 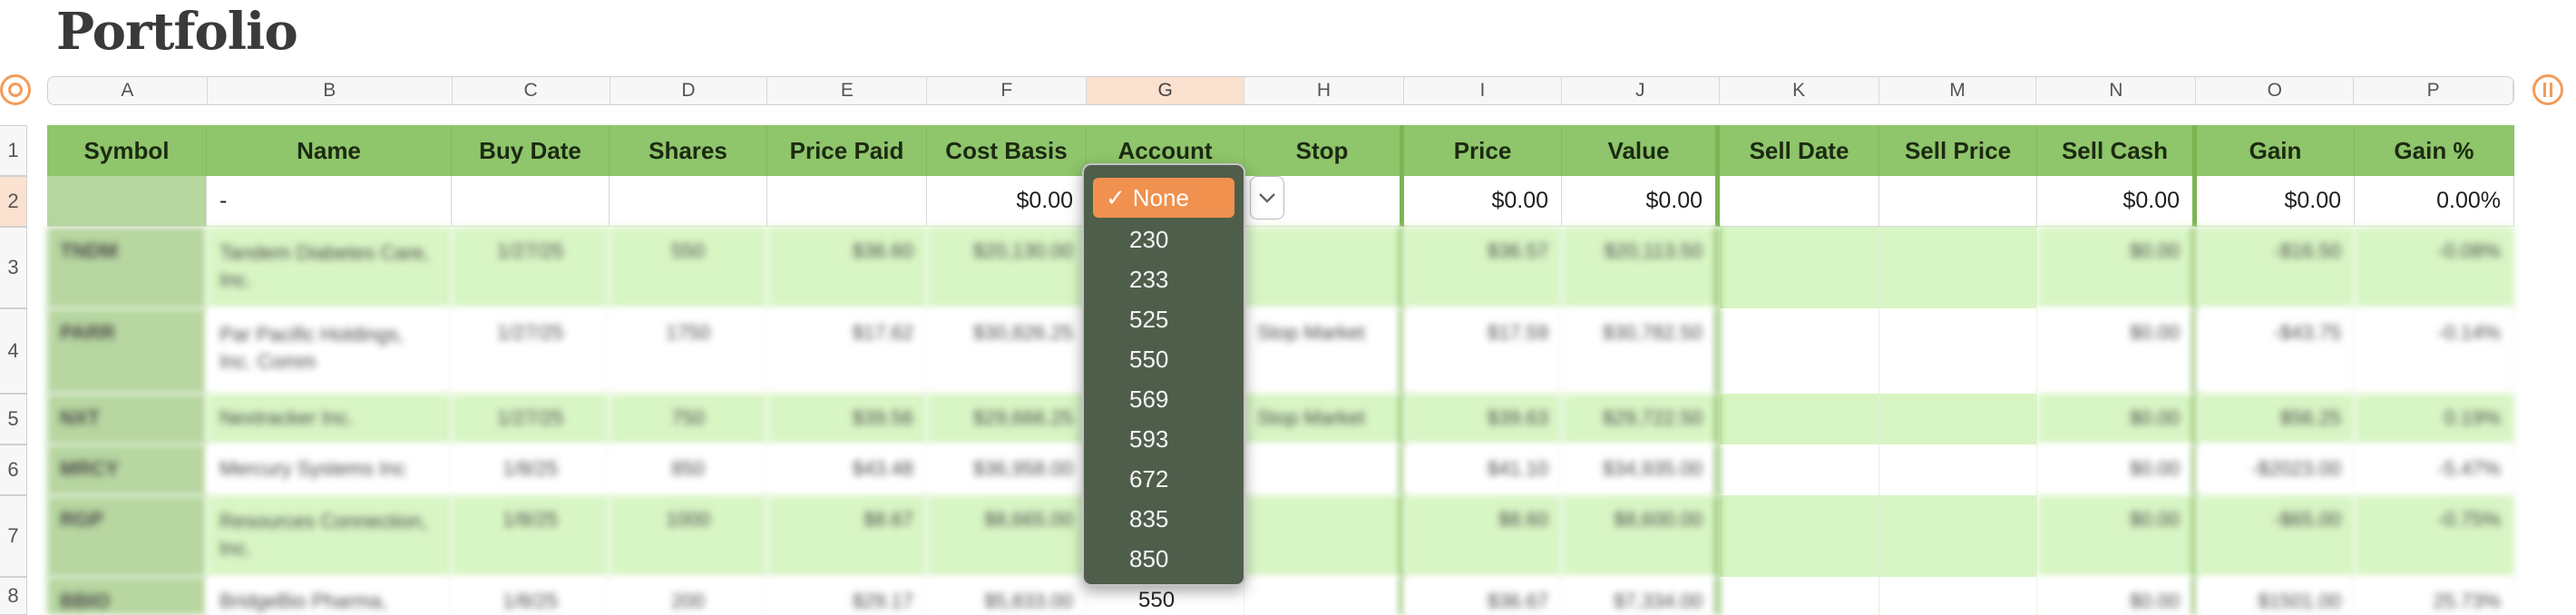 What do you see at coordinates (2276, 150) in the screenshot?
I see `header-gain: Gain` at bounding box center [2276, 150].